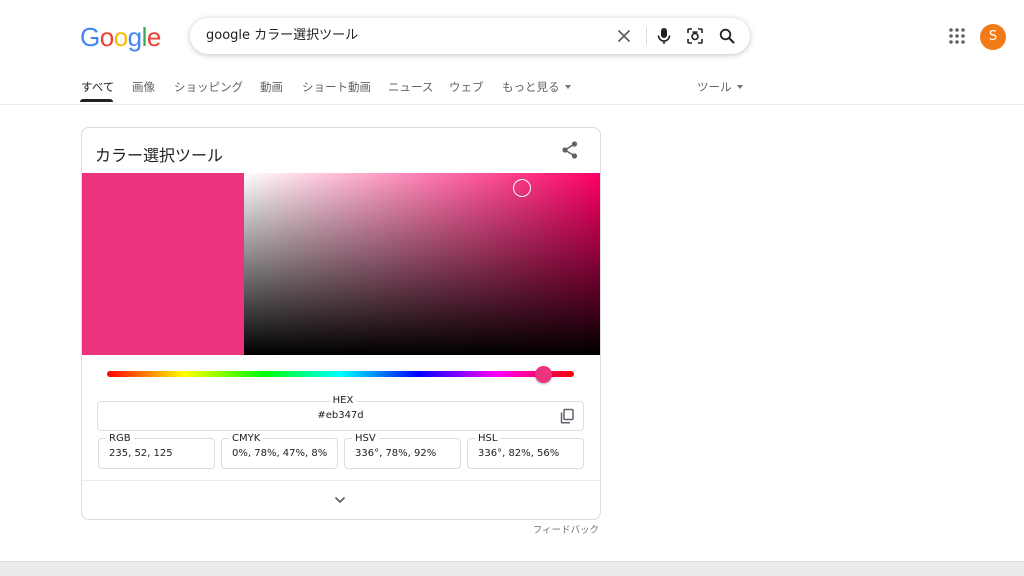 This screenshot has width=1024, height=576. I want to click on tab-short-videos: ショート動画, so click(336, 87).